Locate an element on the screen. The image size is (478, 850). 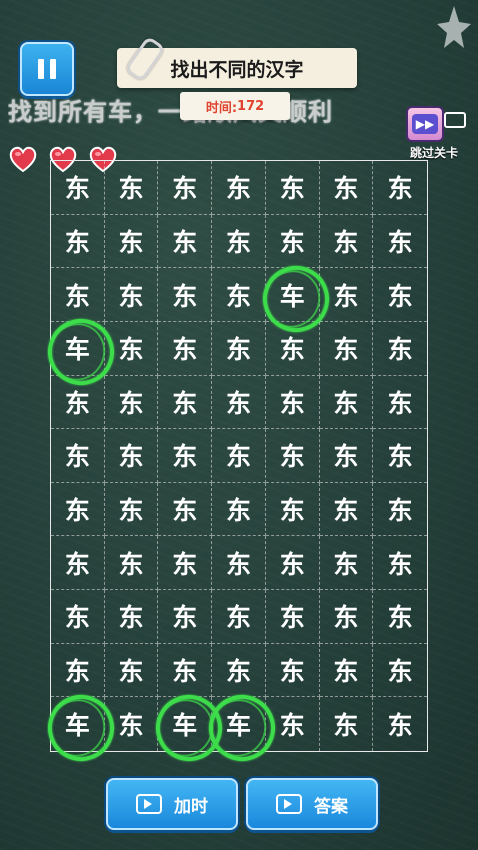
add-time-label: 加时 is located at coordinates (191, 806).